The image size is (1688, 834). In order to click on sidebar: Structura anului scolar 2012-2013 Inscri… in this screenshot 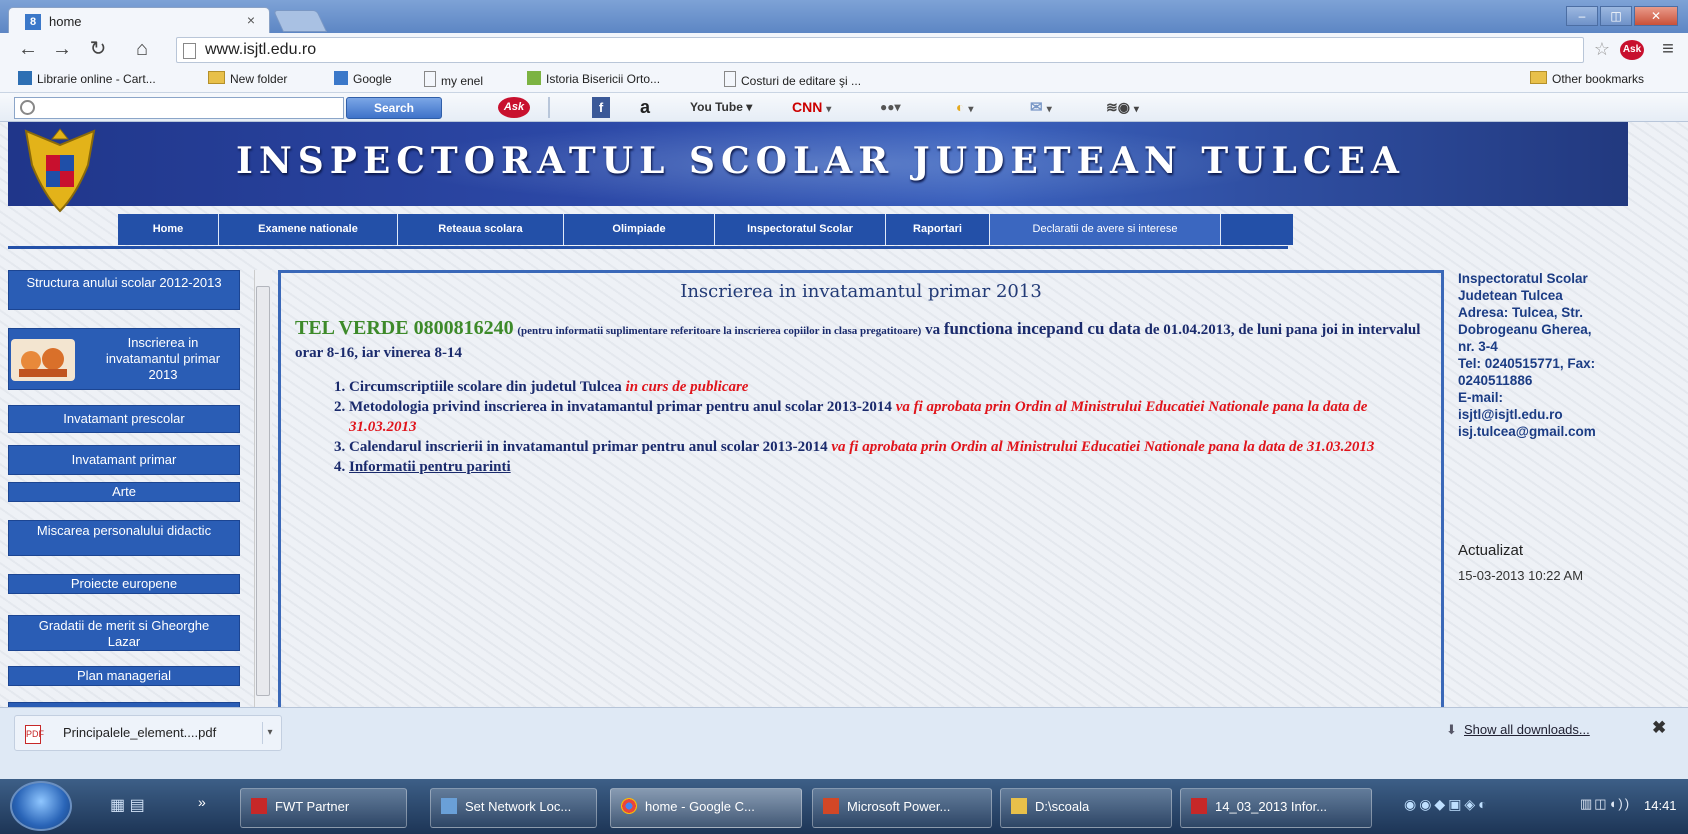, I will do `click(124, 488)`.